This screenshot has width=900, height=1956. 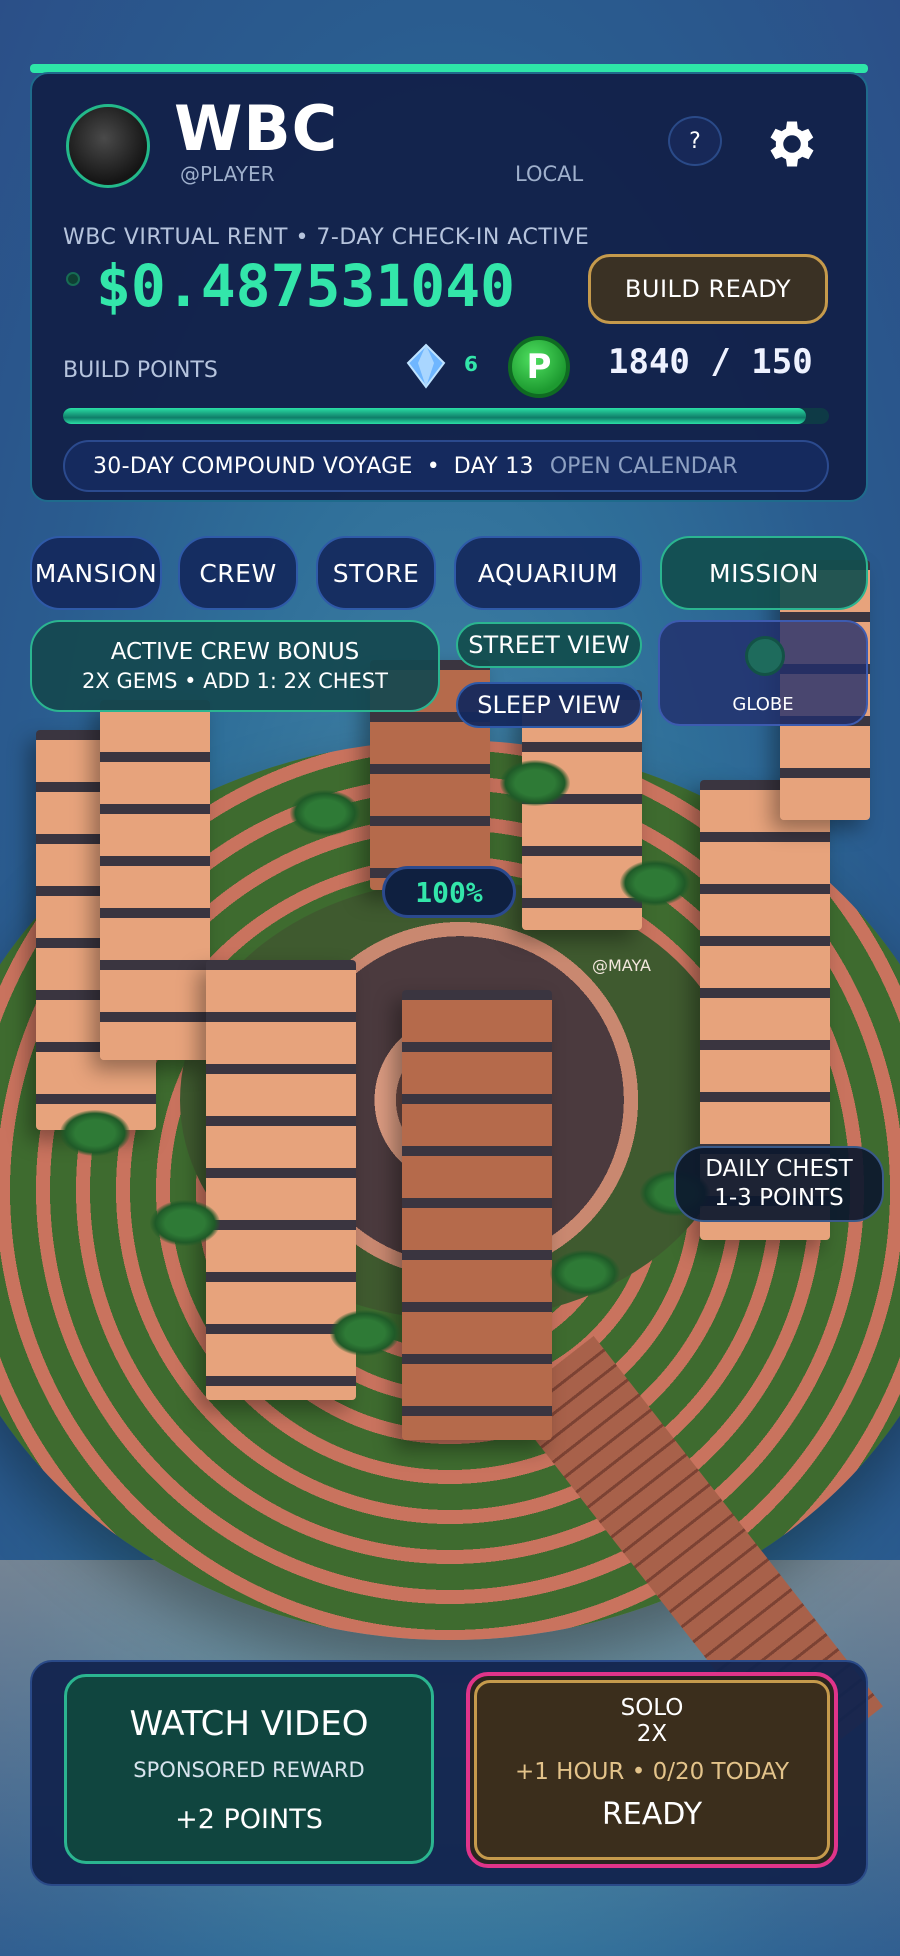 What do you see at coordinates (449, 892) in the screenshot?
I see `progress-percent-badge: 100%` at bounding box center [449, 892].